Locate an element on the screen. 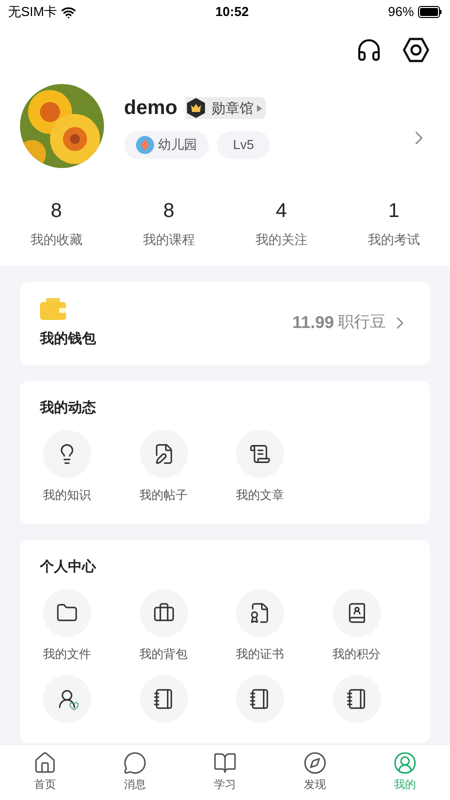 The image size is (450, 800). stat-item: 4 我的关注 is located at coordinates (281, 223).